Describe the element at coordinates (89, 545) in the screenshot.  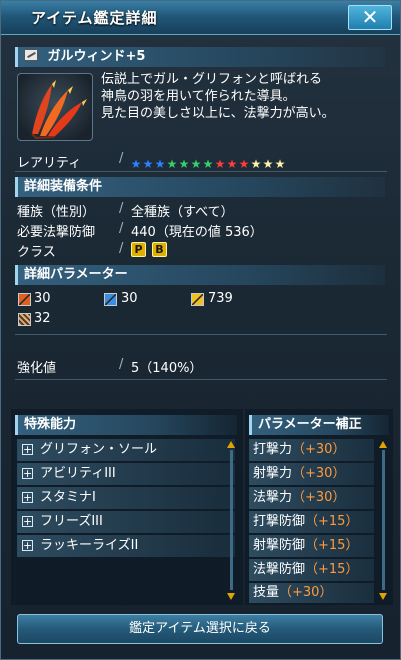
I see `ability-name: ラッキーライズII` at that location.